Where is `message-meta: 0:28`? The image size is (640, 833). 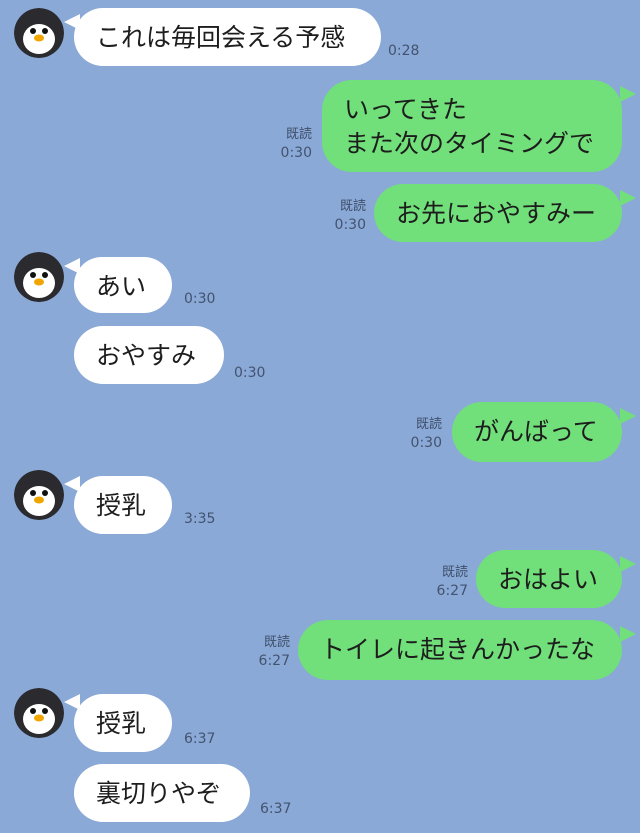
message-meta: 0:28 is located at coordinates (403, 51).